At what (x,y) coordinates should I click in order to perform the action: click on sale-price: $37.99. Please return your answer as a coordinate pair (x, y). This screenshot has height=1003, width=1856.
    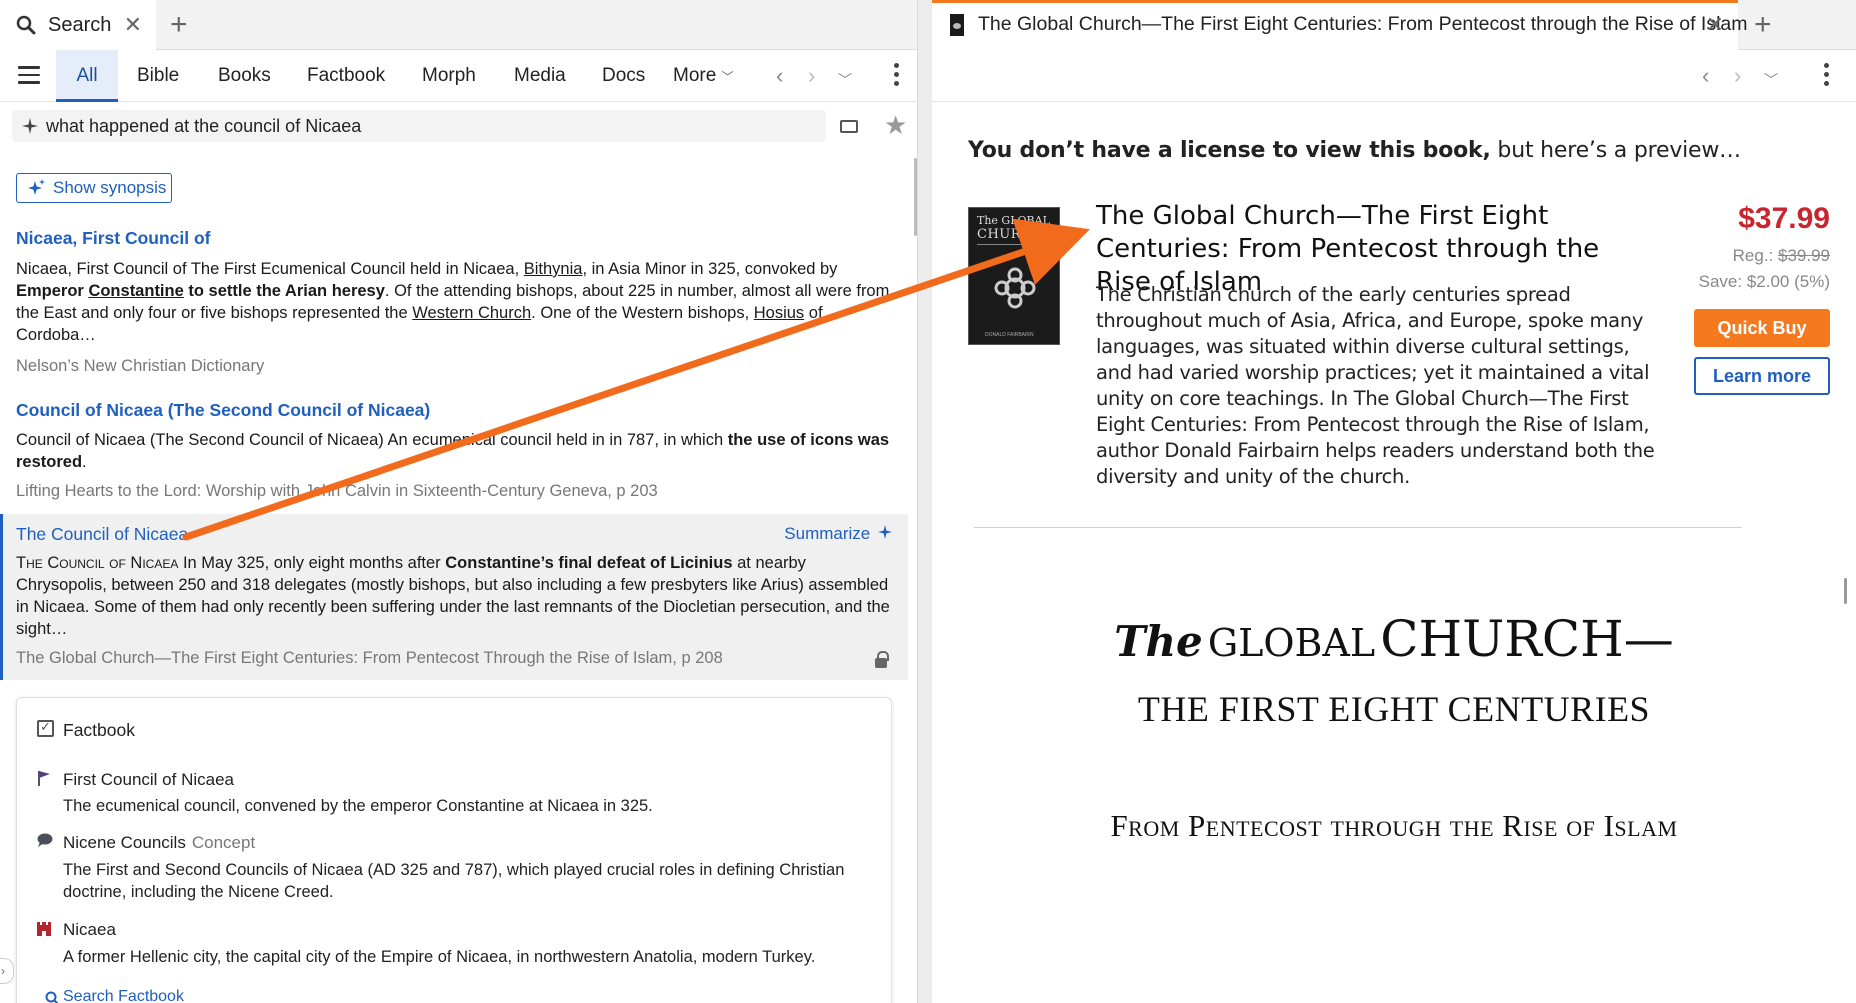
    Looking at the image, I should click on (1784, 218).